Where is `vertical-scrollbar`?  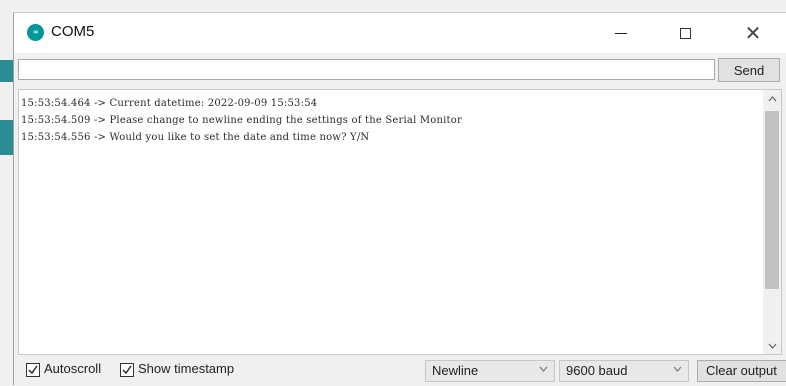
vertical-scrollbar is located at coordinates (772, 222).